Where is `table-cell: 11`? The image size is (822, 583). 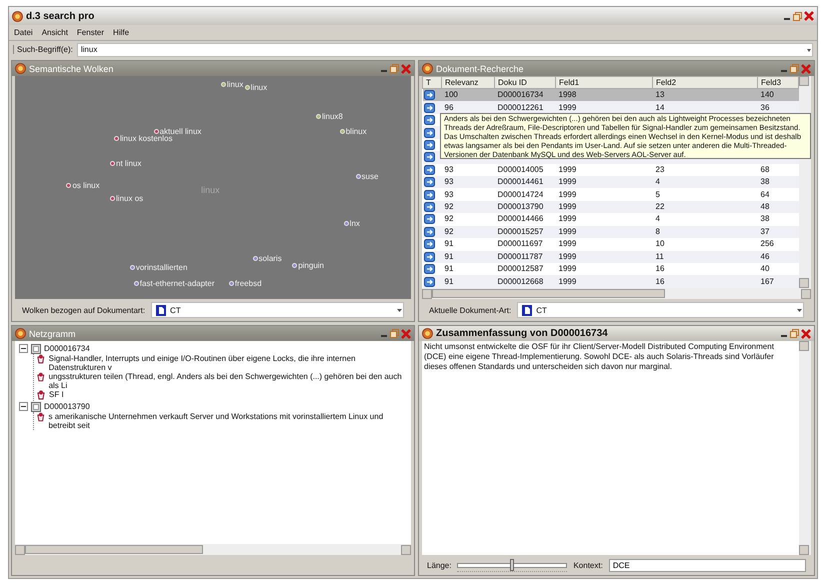 table-cell: 11 is located at coordinates (705, 256).